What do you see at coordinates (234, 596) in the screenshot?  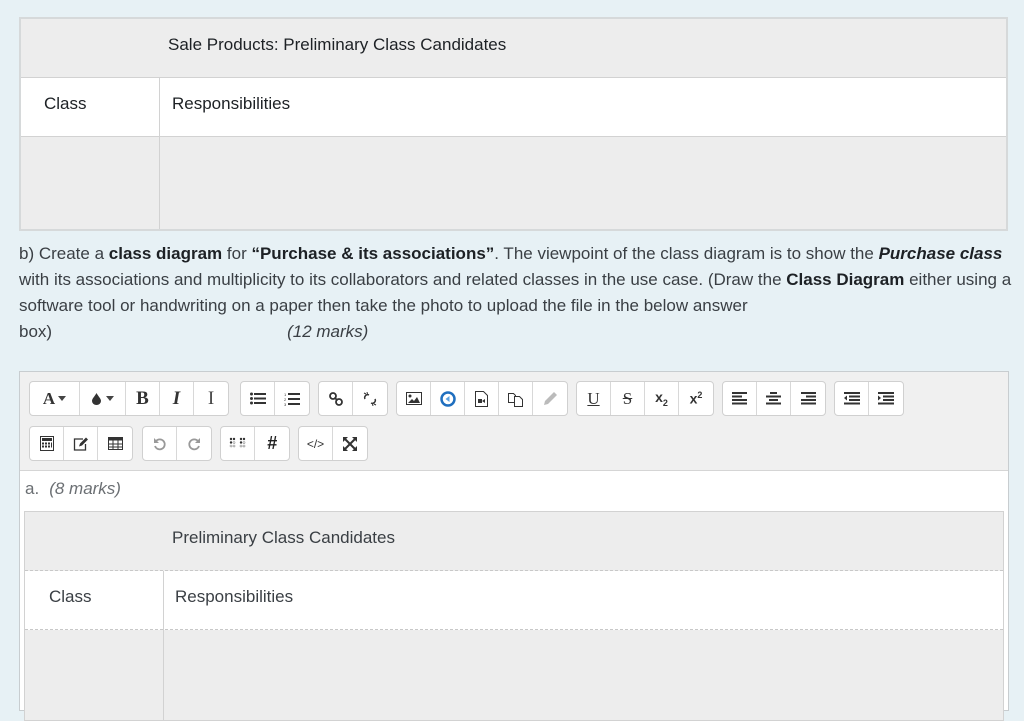 I see `answer-header-responsibilities: Responsibilities` at bounding box center [234, 596].